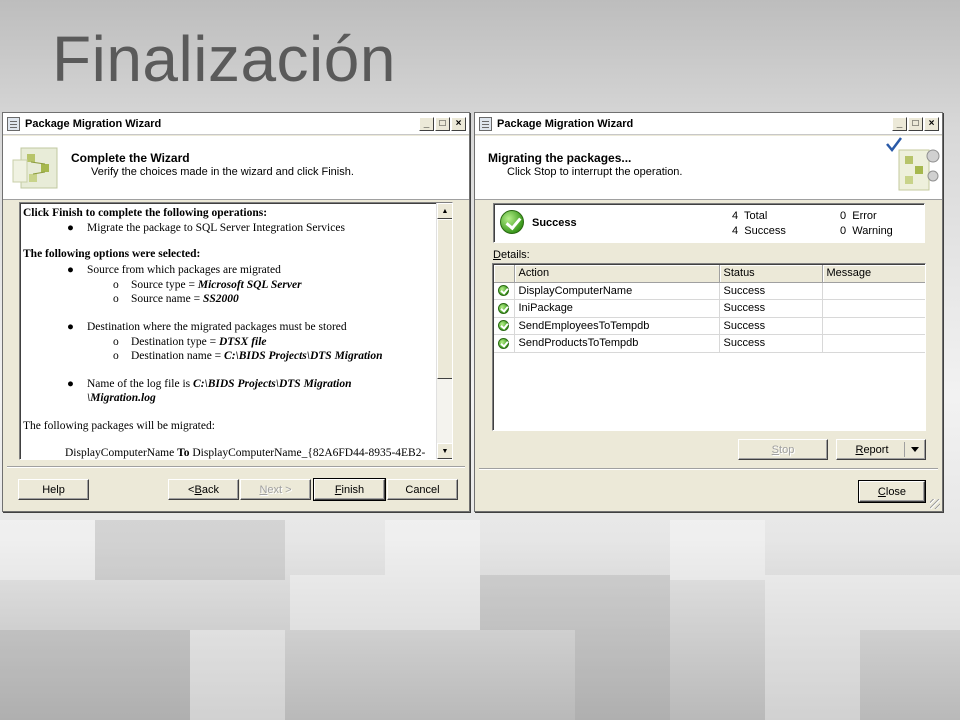  Describe the element at coordinates (935, 504) in the screenshot. I see `resize-grip-icon` at that location.